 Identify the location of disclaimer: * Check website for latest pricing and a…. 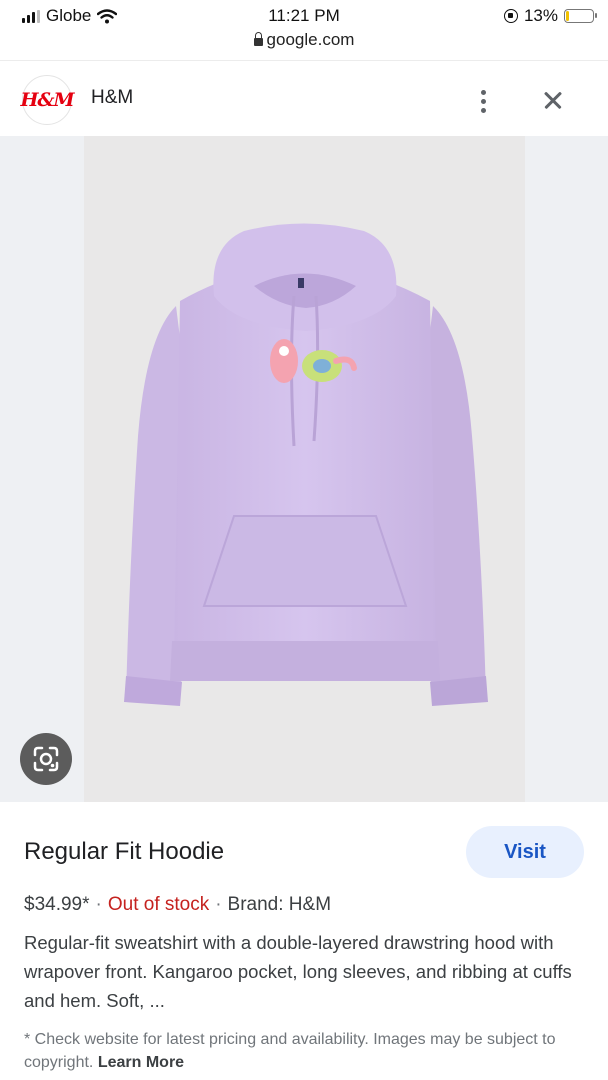
(304, 1051).